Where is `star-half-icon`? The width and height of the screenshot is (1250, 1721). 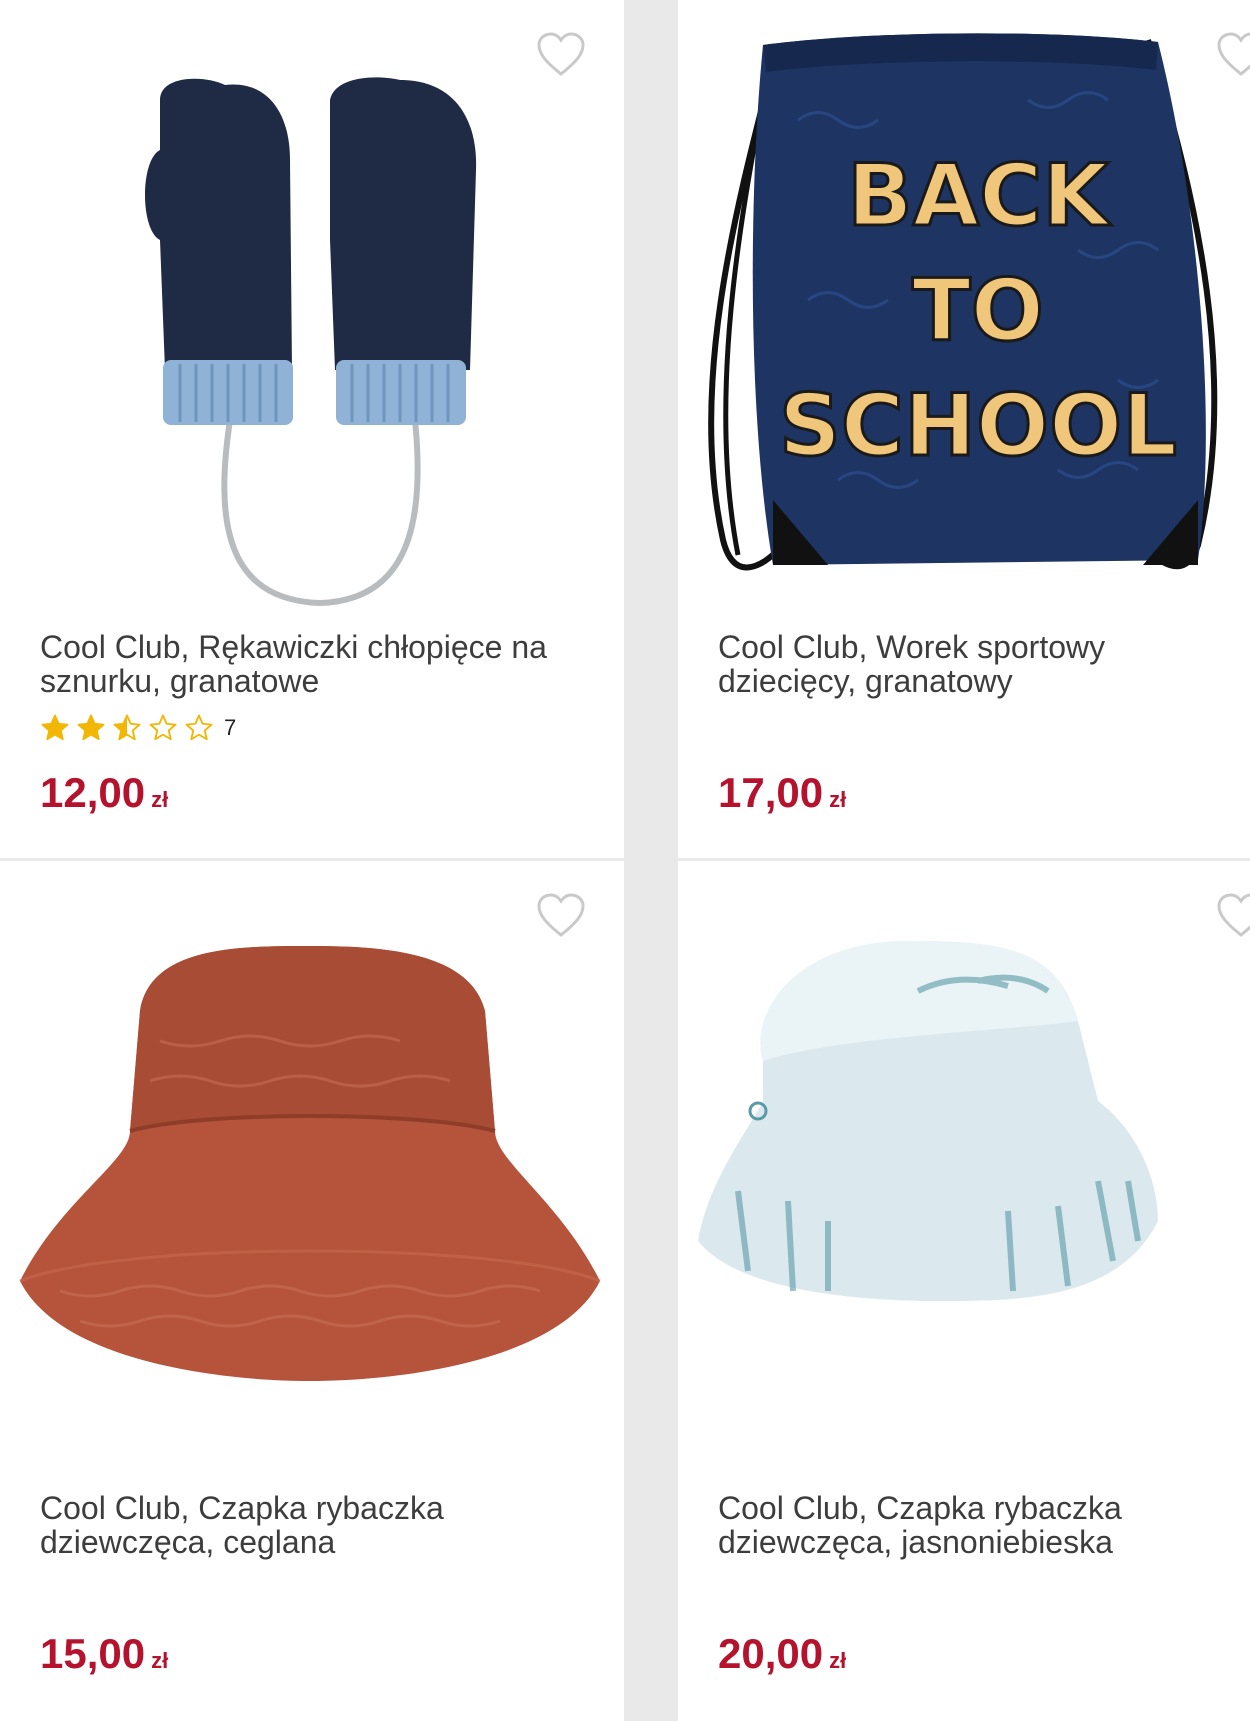
star-half-icon is located at coordinates (127, 727).